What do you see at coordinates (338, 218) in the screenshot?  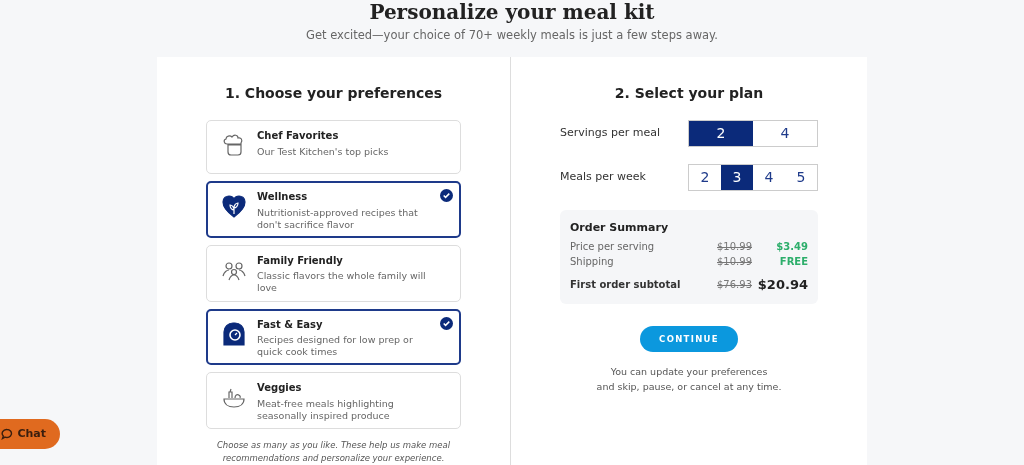 I see `preference-description: Nutritionist-approved recipes that don't sacrifice flavor` at bounding box center [338, 218].